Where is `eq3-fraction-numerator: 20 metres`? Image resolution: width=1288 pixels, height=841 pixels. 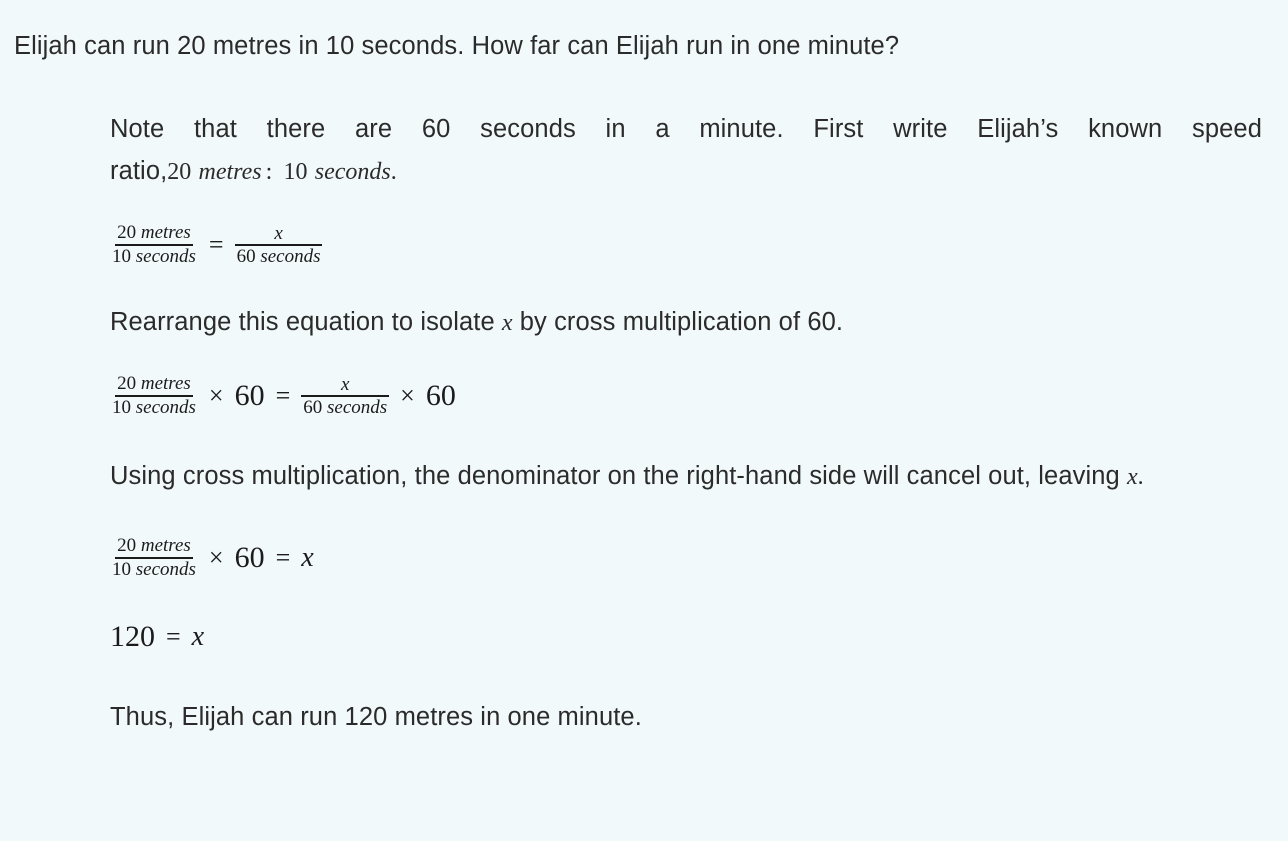
eq3-fraction-numerator: 20 metres is located at coordinates (154, 546).